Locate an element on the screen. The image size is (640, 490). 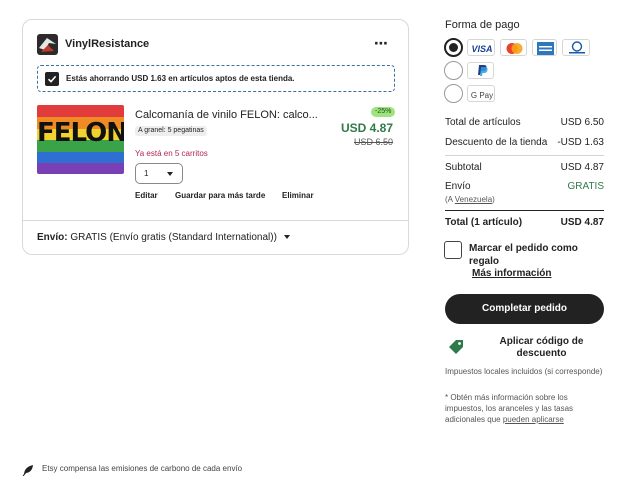
item-thumbnail: FELON is located at coordinates (80, 139).